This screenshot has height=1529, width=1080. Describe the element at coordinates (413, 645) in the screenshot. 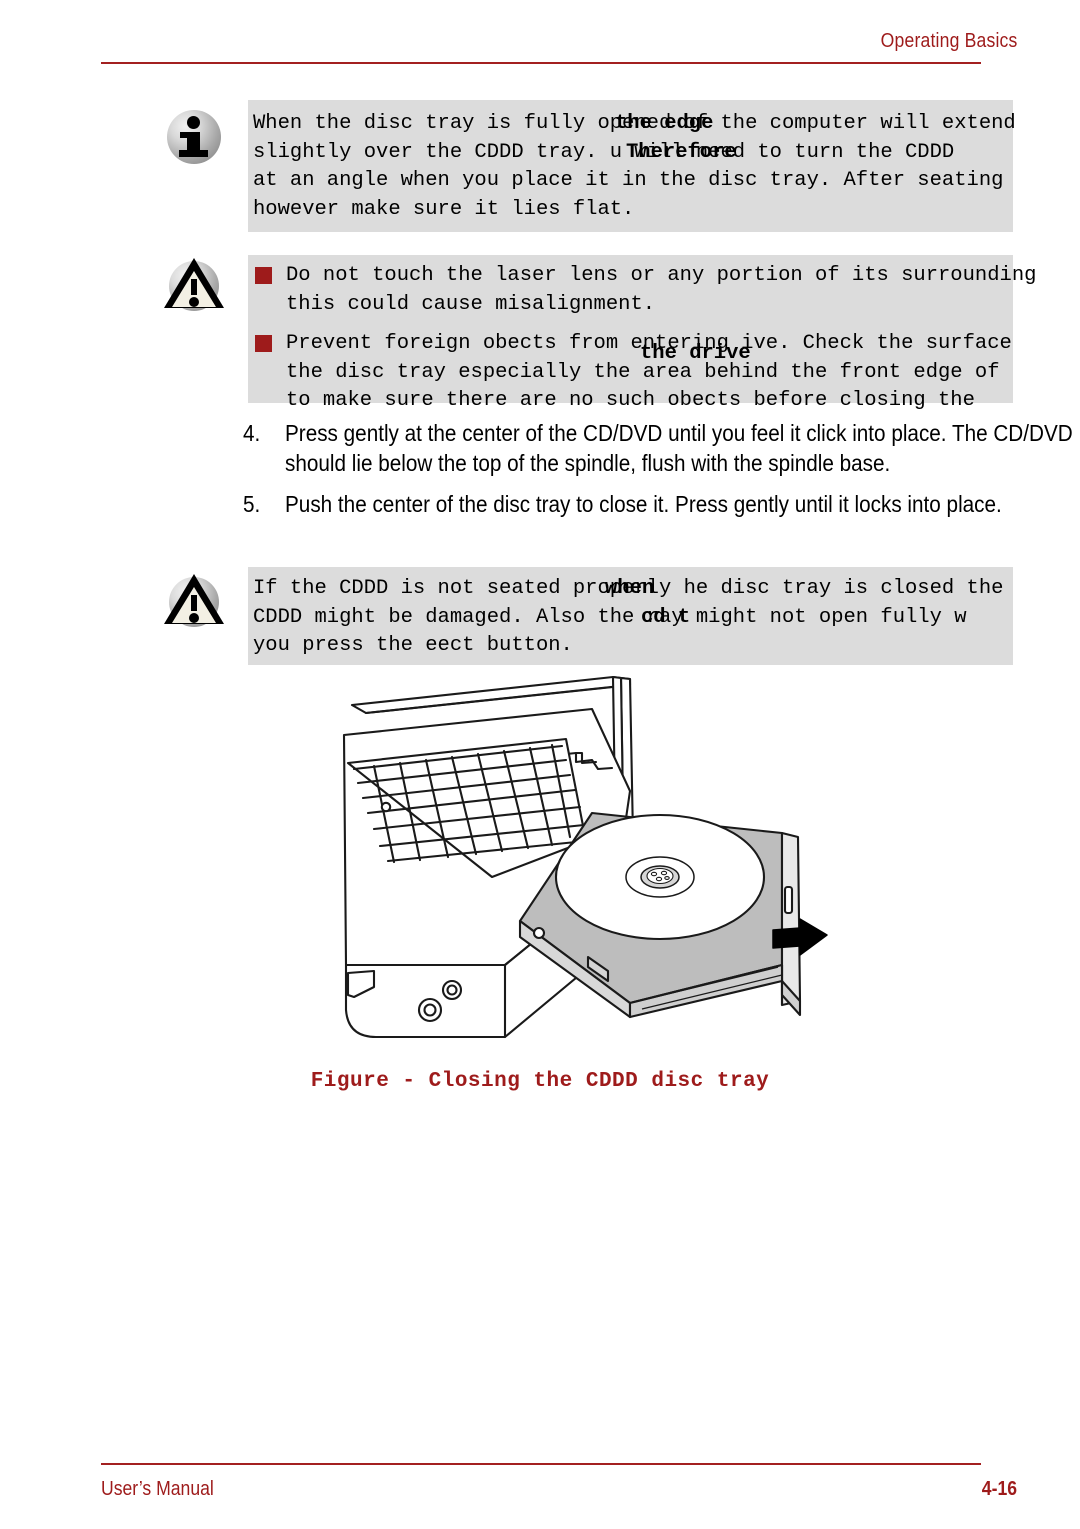

I see `callout-line: you press the eect button.` at that location.